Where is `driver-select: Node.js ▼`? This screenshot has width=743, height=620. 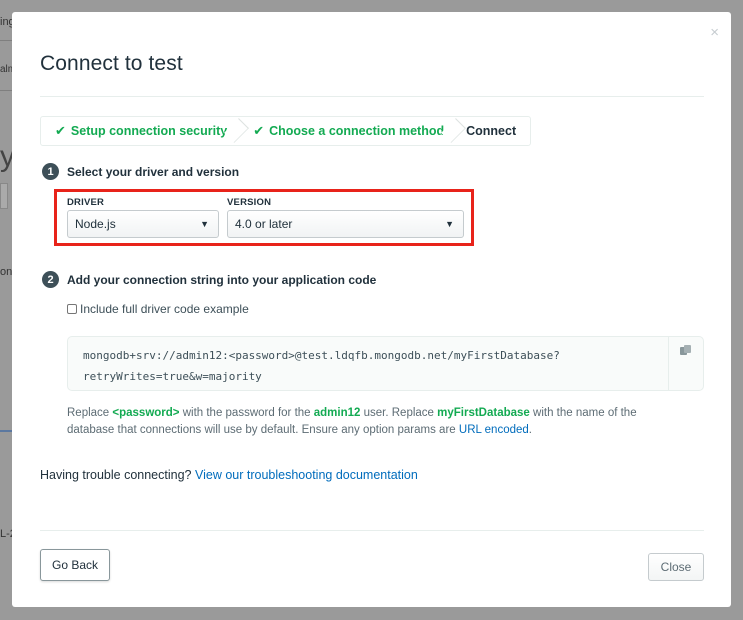 driver-select: Node.js ▼ is located at coordinates (143, 224).